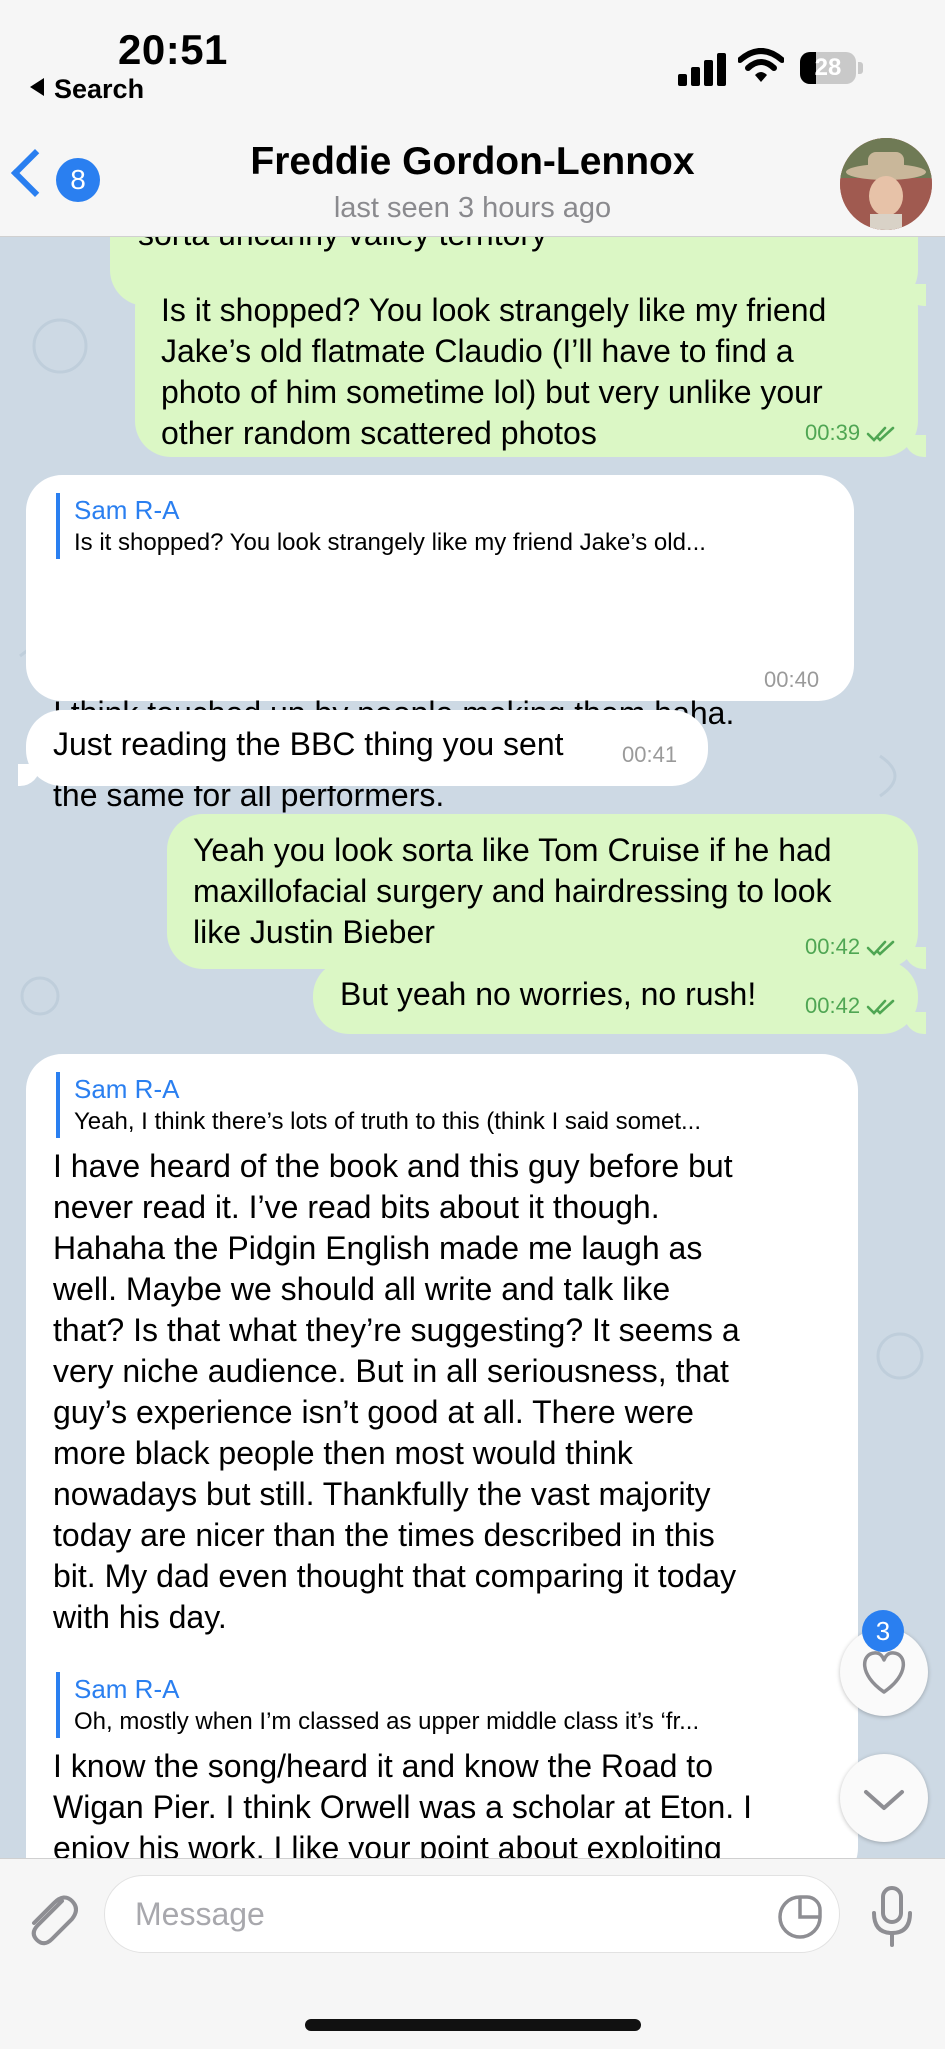  What do you see at coordinates (200, 1914) in the screenshot?
I see `message-placeholder: Message` at bounding box center [200, 1914].